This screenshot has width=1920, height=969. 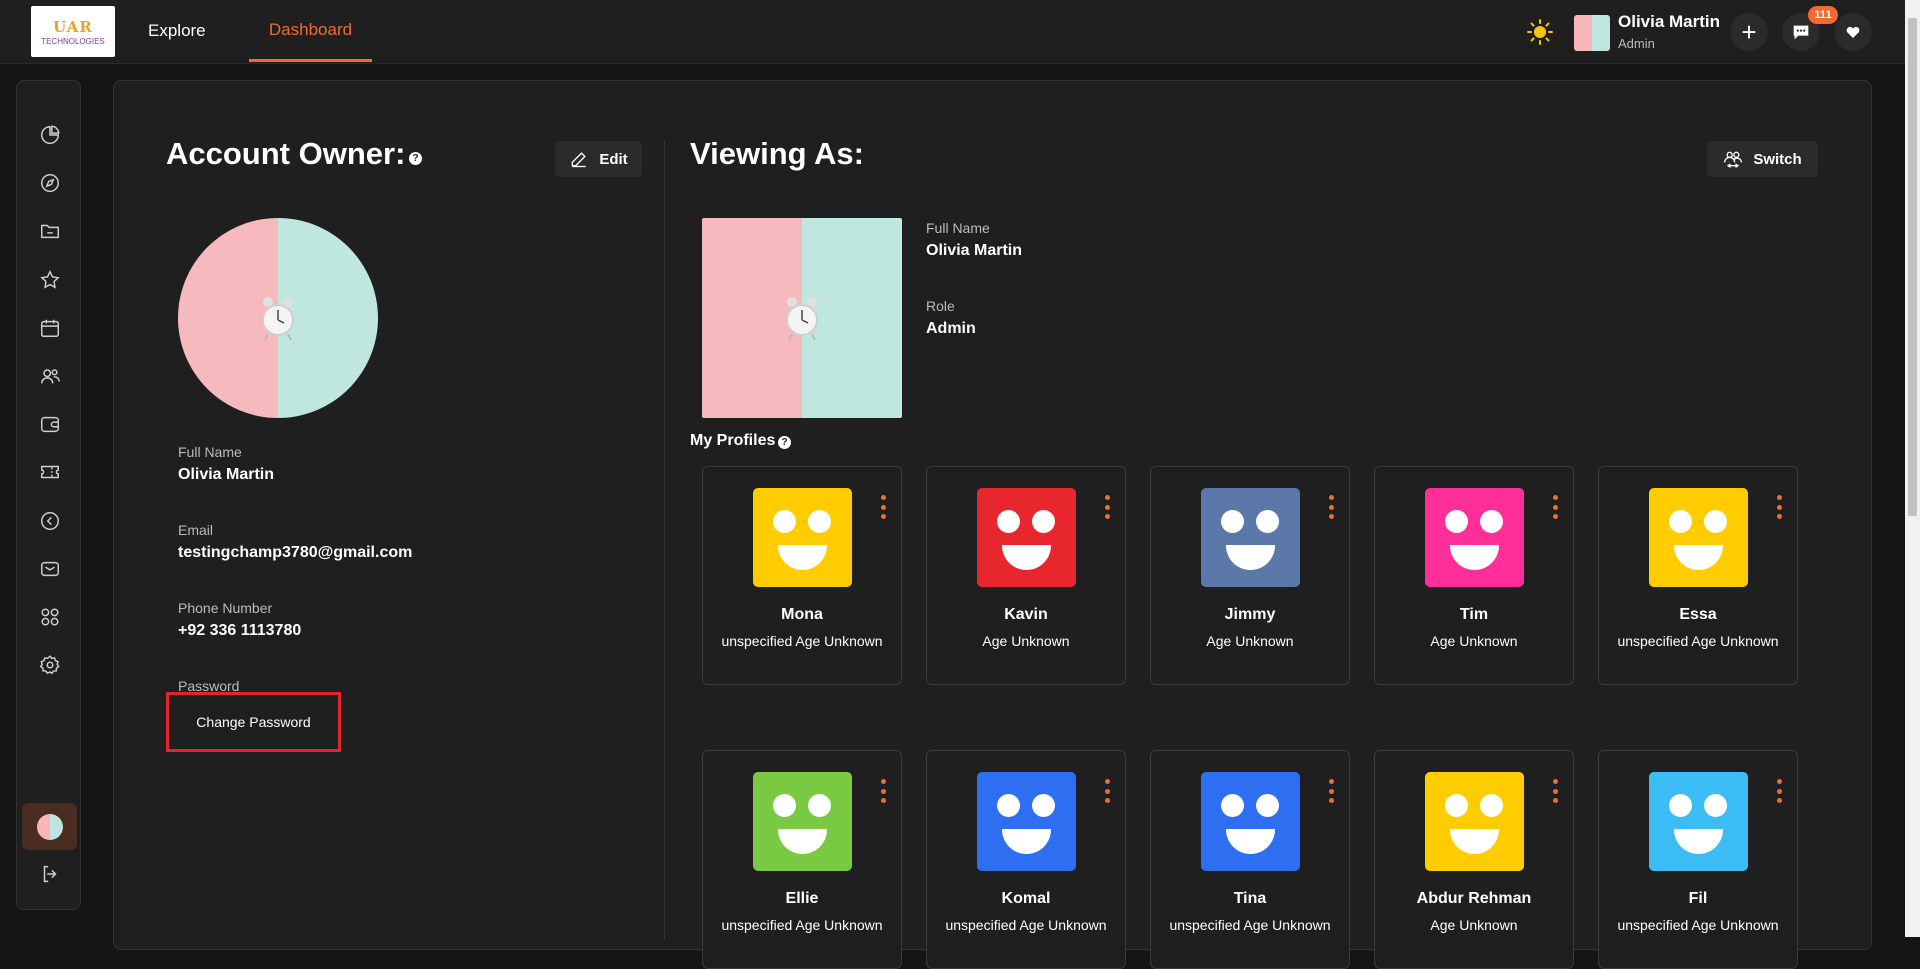 I want to click on logo-text: UAR, so click(x=73, y=26).